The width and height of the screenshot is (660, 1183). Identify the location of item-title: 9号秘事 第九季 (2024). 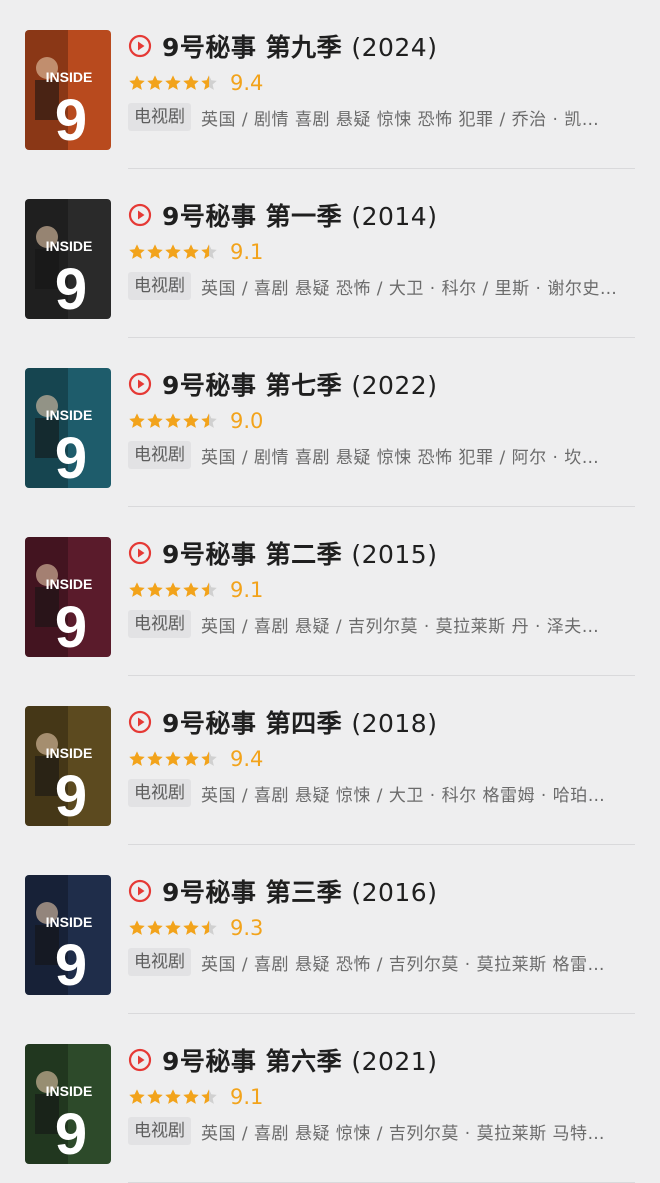
(299, 46).